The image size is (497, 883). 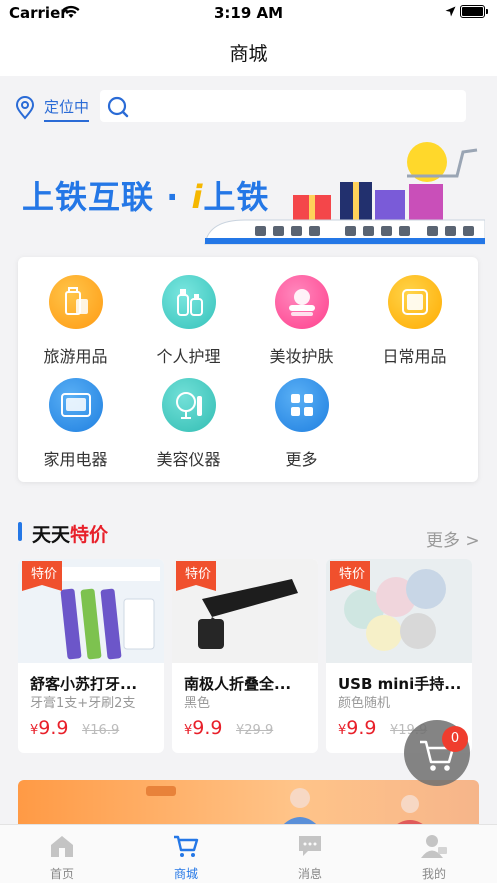 What do you see at coordinates (310, 846) in the screenshot?
I see `message-icon` at bounding box center [310, 846].